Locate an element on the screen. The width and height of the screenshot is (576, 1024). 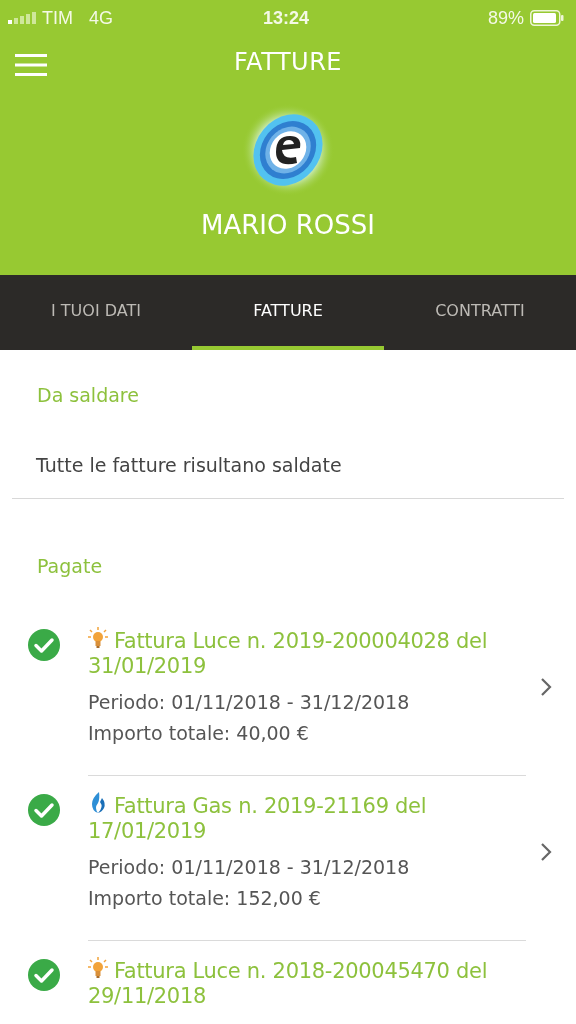
invoice-amount: Importo totale: 40,00 € is located at coordinates (199, 733).